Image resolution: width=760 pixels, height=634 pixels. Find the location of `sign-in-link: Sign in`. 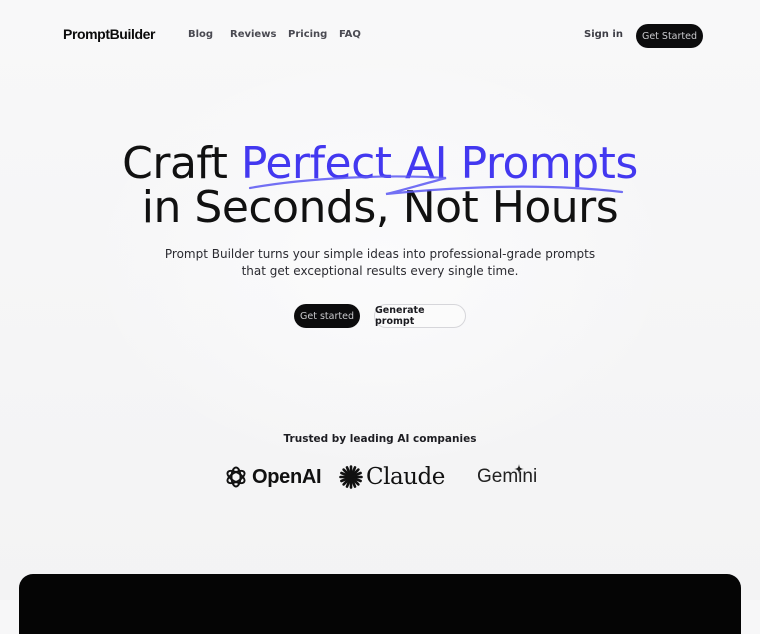

sign-in-link: Sign in is located at coordinates (603, 34).